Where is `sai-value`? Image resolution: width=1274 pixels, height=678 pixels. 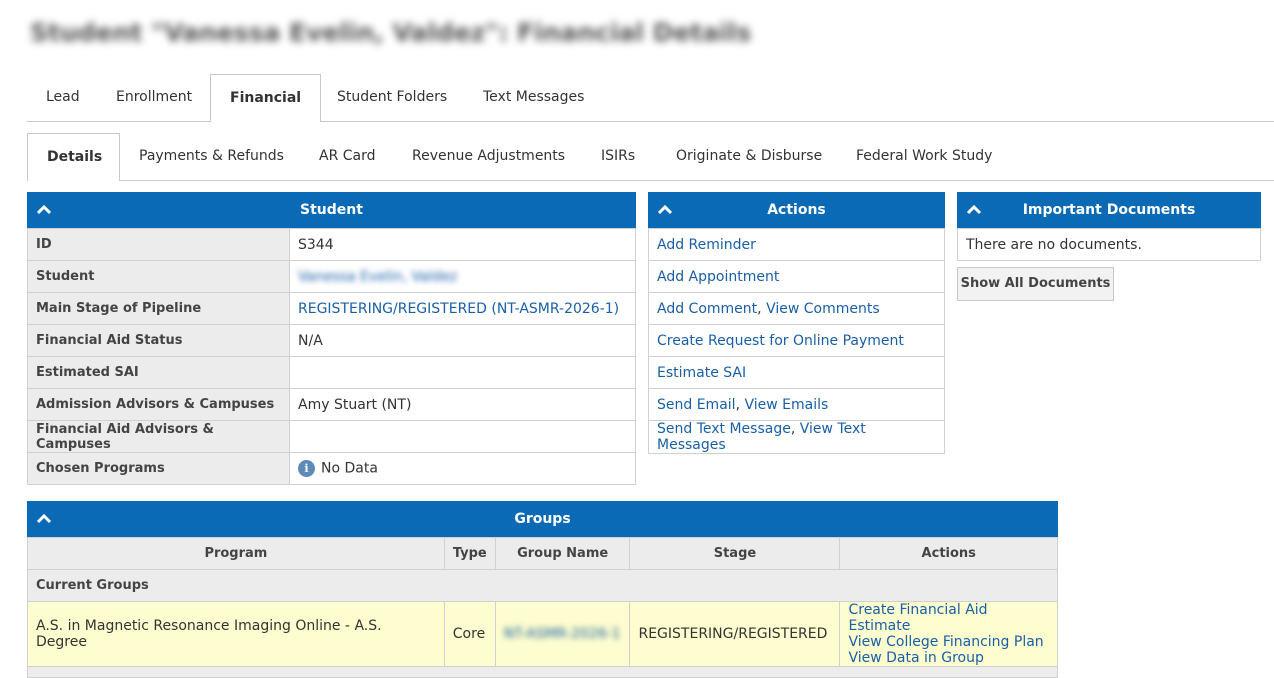 sai-value is located at coordinates (462, 372).